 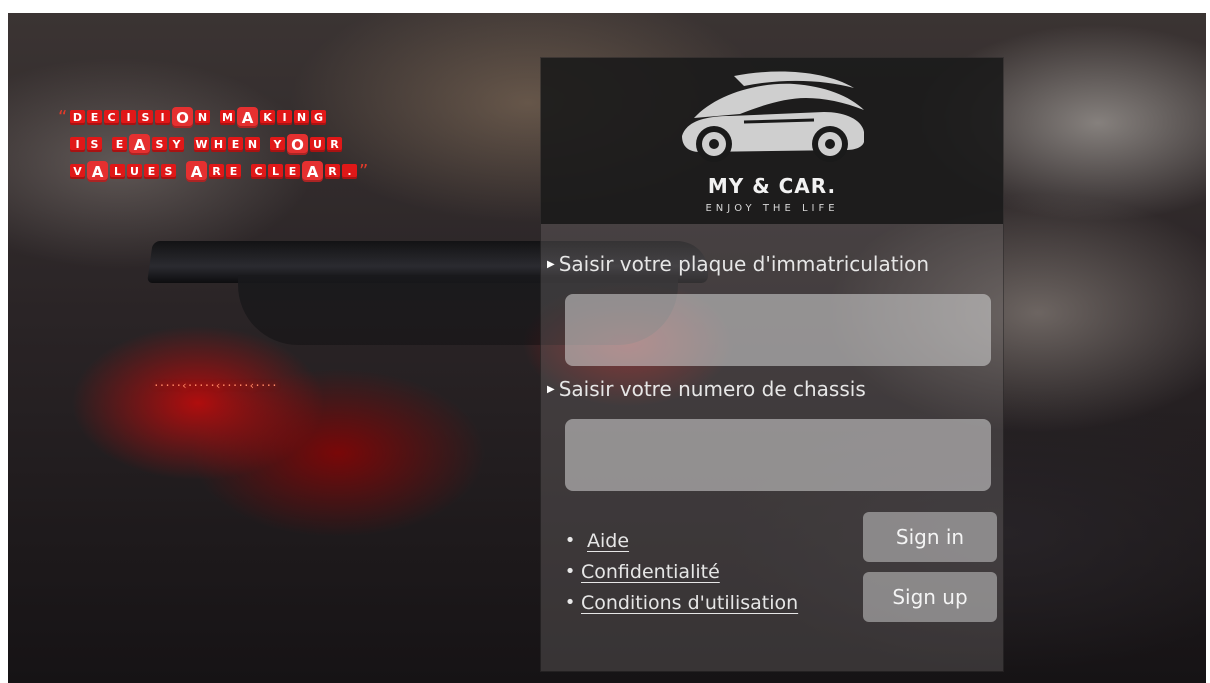 I want to click on terms-link: Conditions d'utilisation, so click(x=689, y=603).